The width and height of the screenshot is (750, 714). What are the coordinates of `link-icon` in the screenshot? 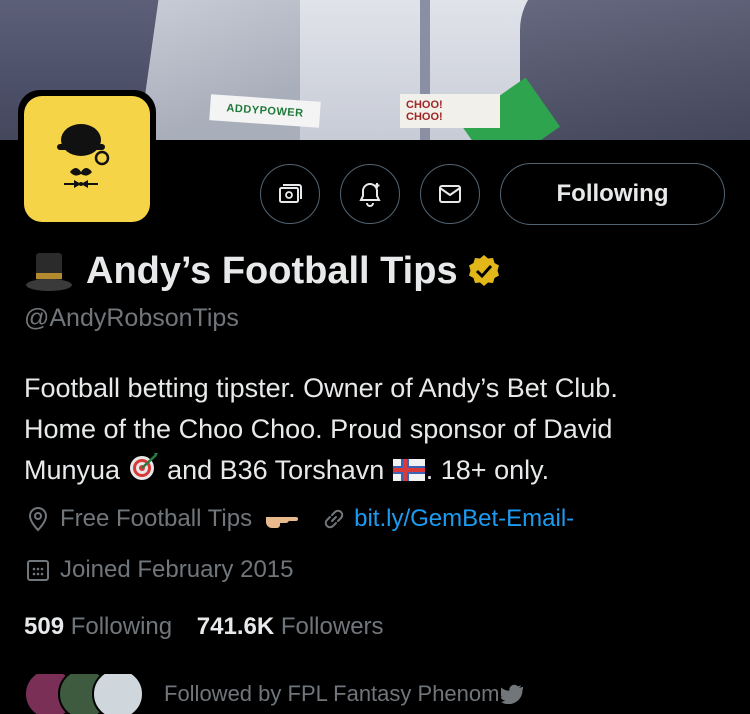 It's located at (334, 519).